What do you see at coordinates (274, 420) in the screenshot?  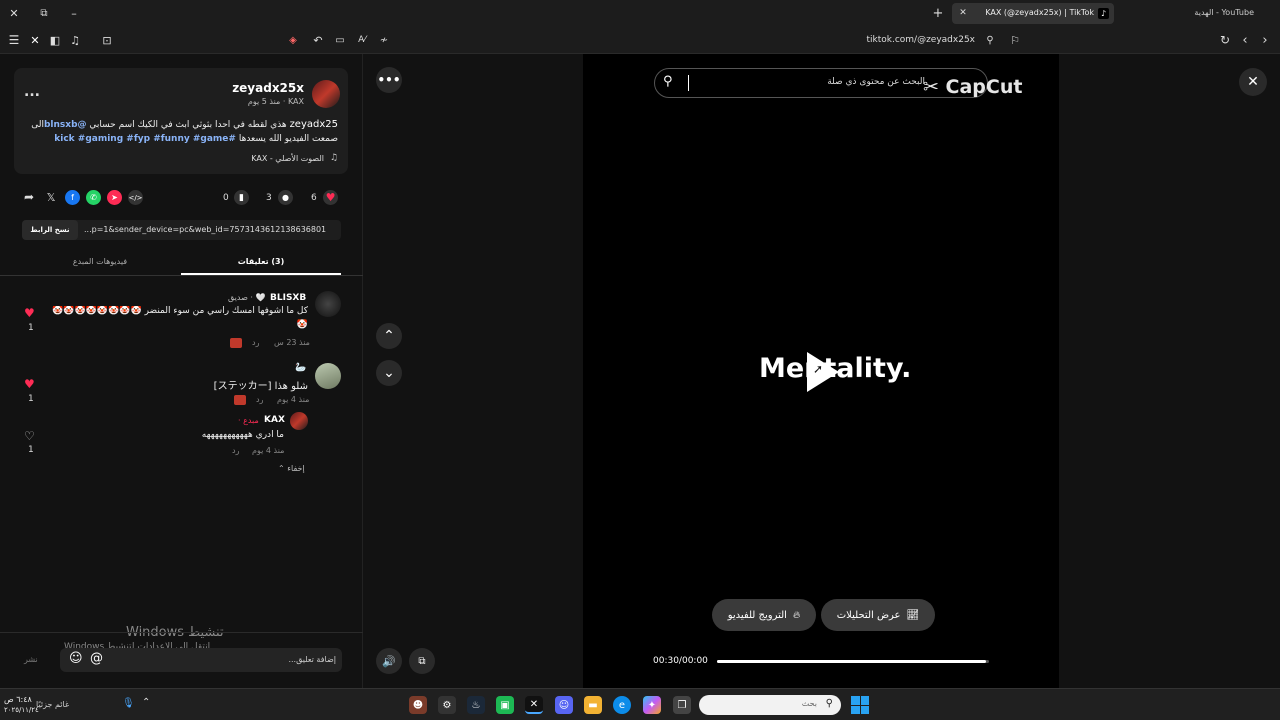 I see `reply-author: KAX` at bounding box center [274, 420].